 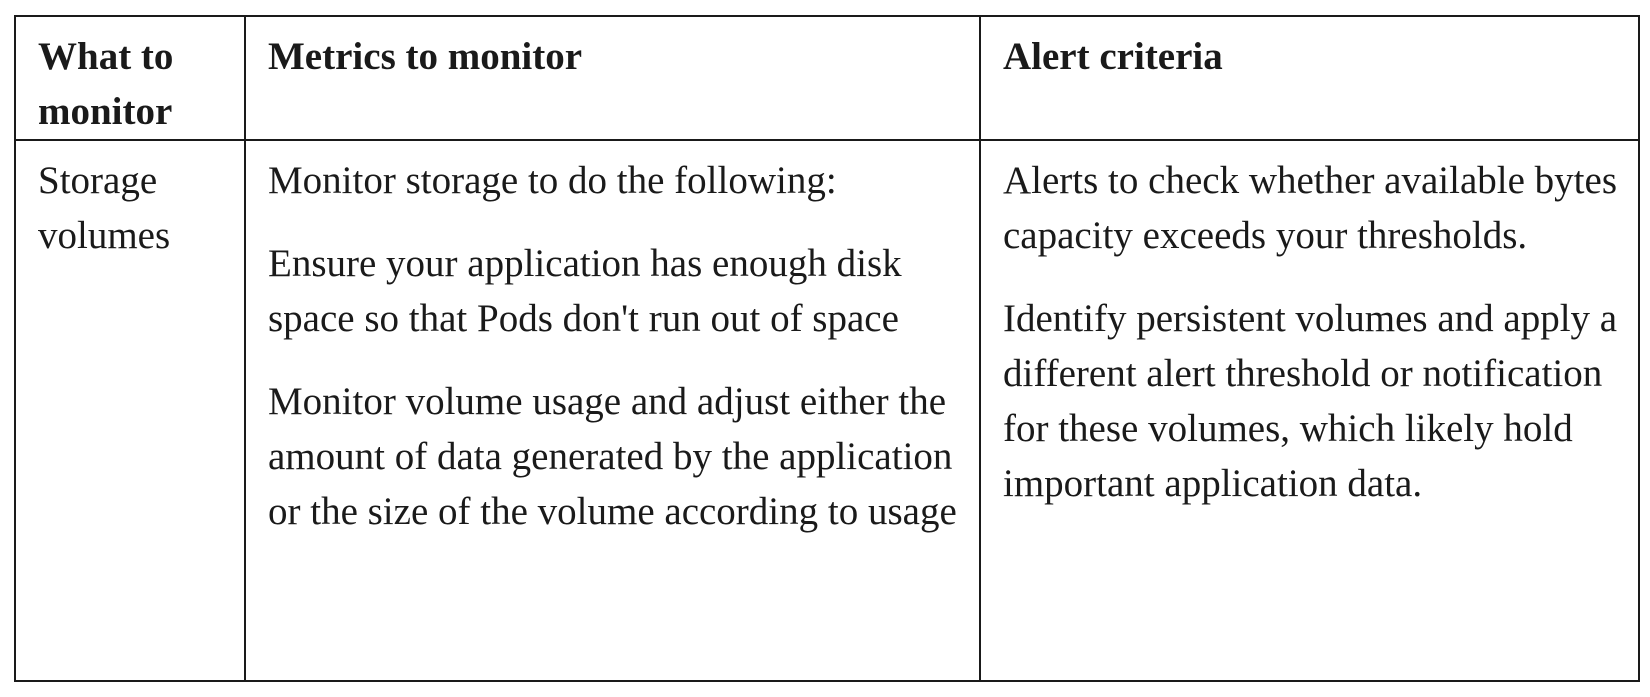 I want to click on cell-what-to-monitor: Storage volumes, so click(x=130, y=410).